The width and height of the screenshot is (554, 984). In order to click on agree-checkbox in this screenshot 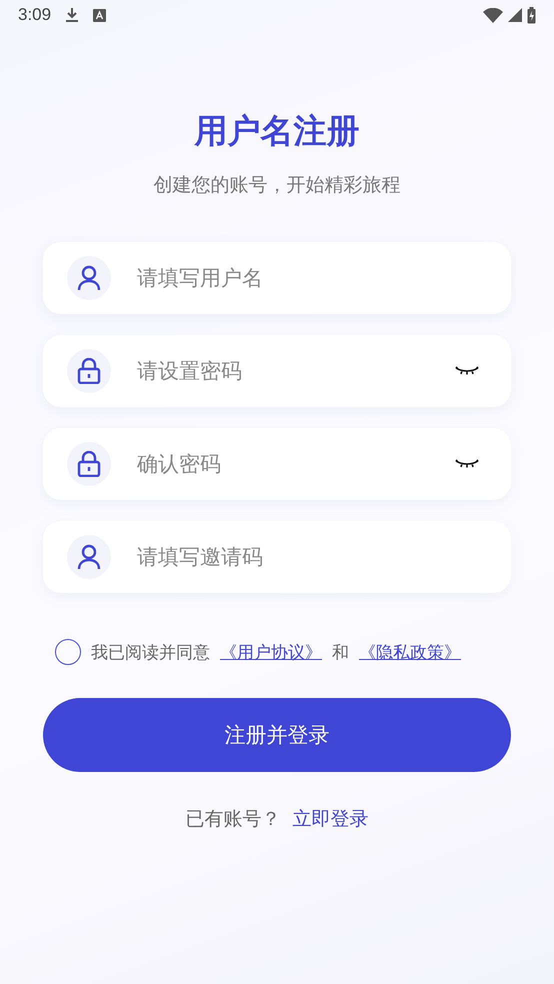, I will do `click(68, 652)`.